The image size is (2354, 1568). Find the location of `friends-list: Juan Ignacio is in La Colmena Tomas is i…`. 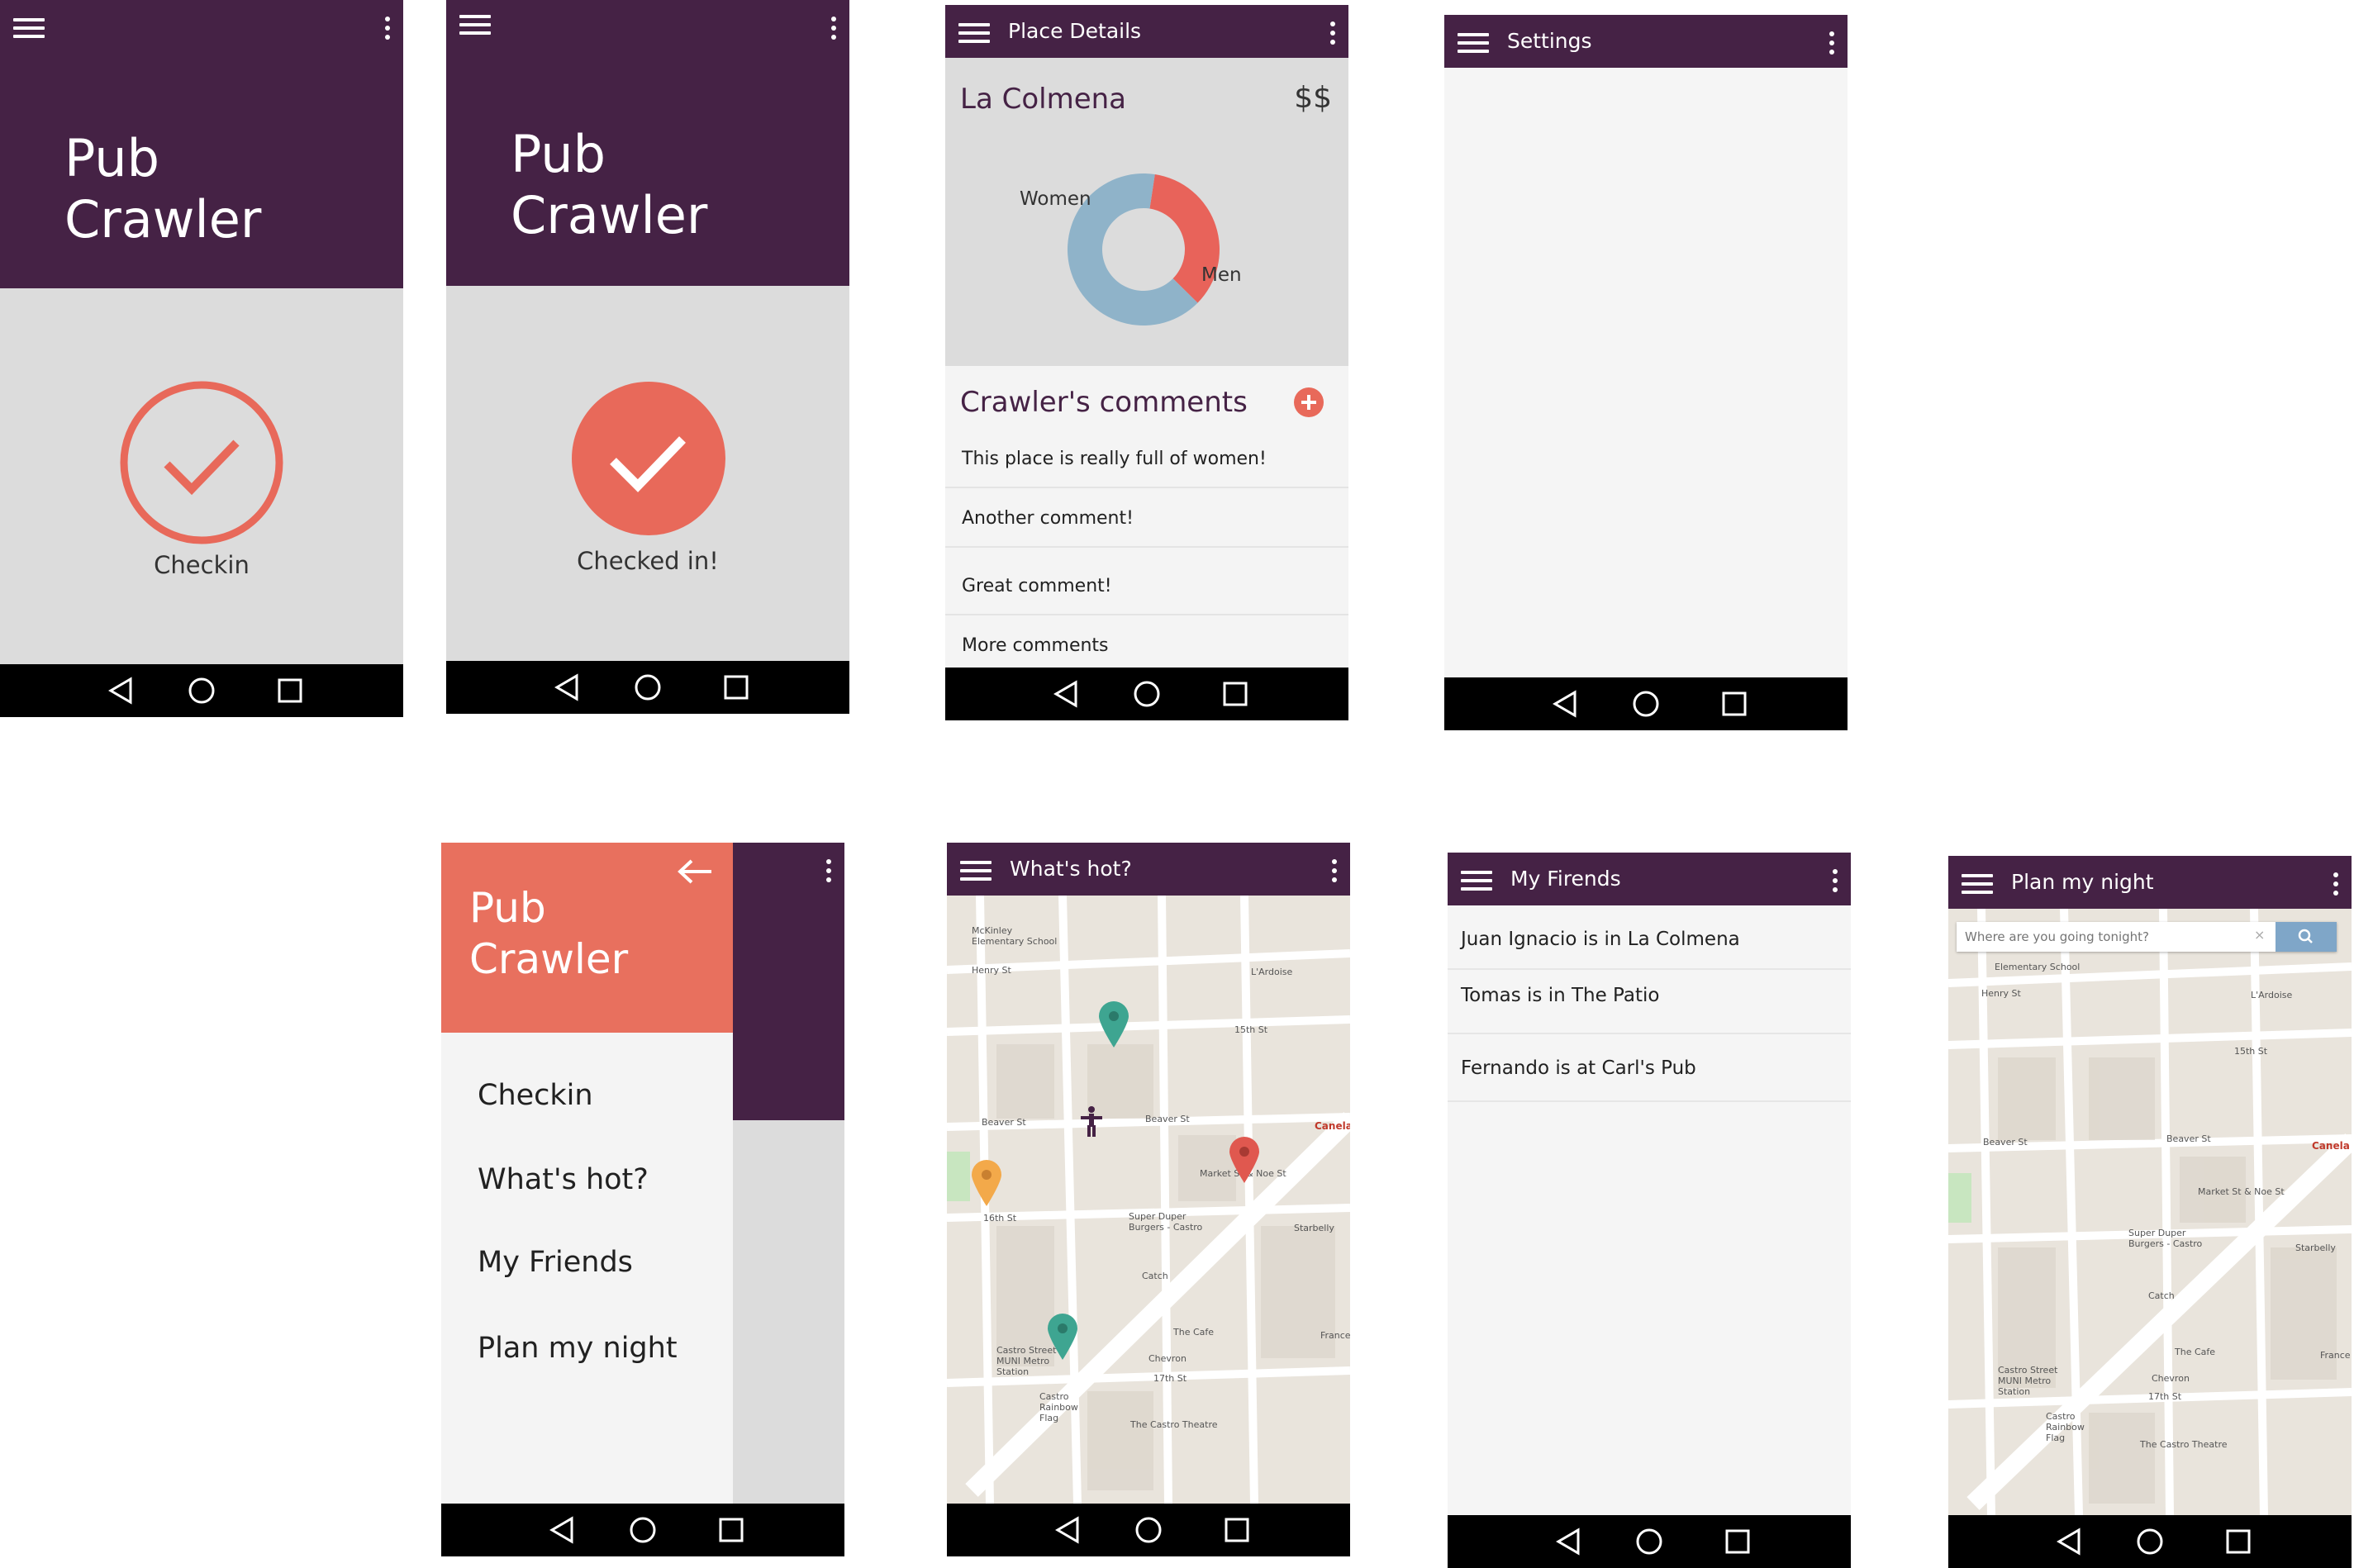

friends-list: Juan Ignacio is in La Colmena Tomas is i… is located at coordinates (1649, 1210).